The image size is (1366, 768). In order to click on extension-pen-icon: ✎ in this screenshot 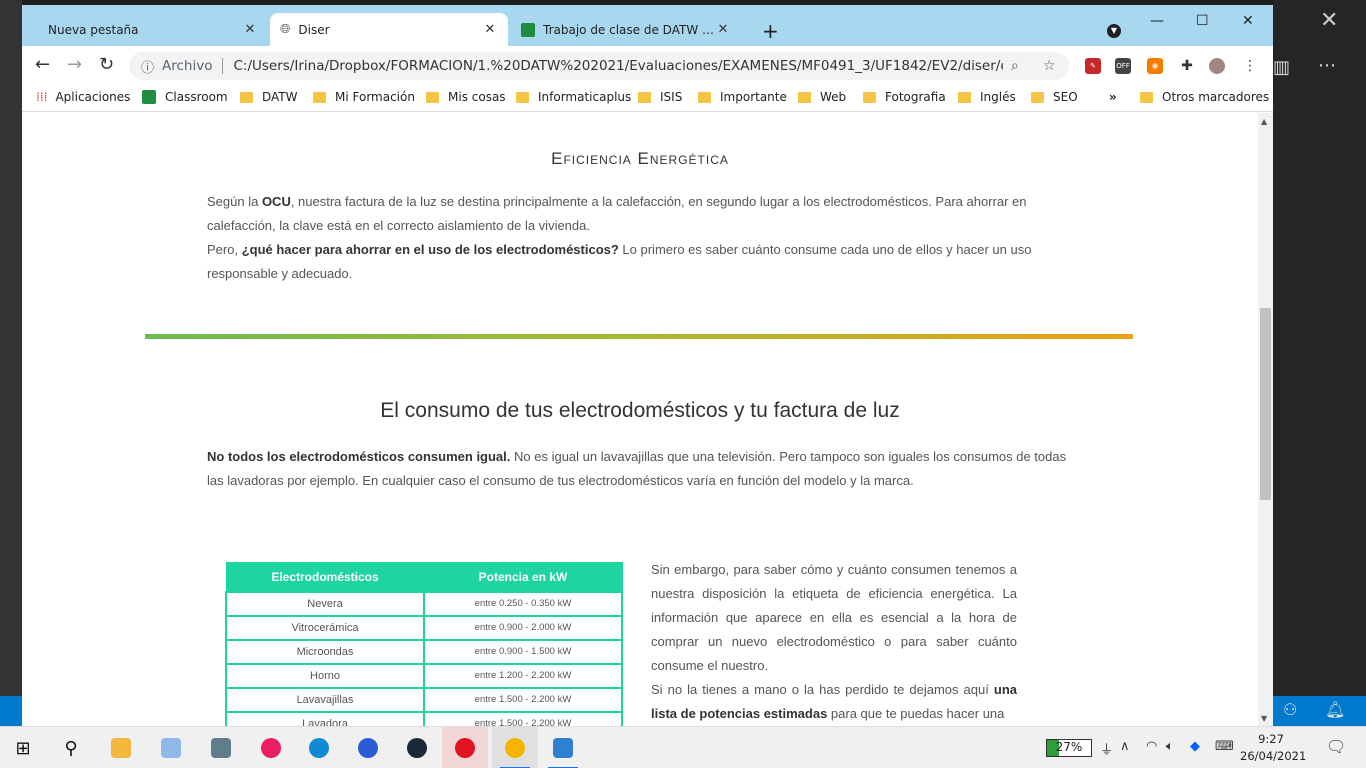, I will do `click(1093, 66)`.